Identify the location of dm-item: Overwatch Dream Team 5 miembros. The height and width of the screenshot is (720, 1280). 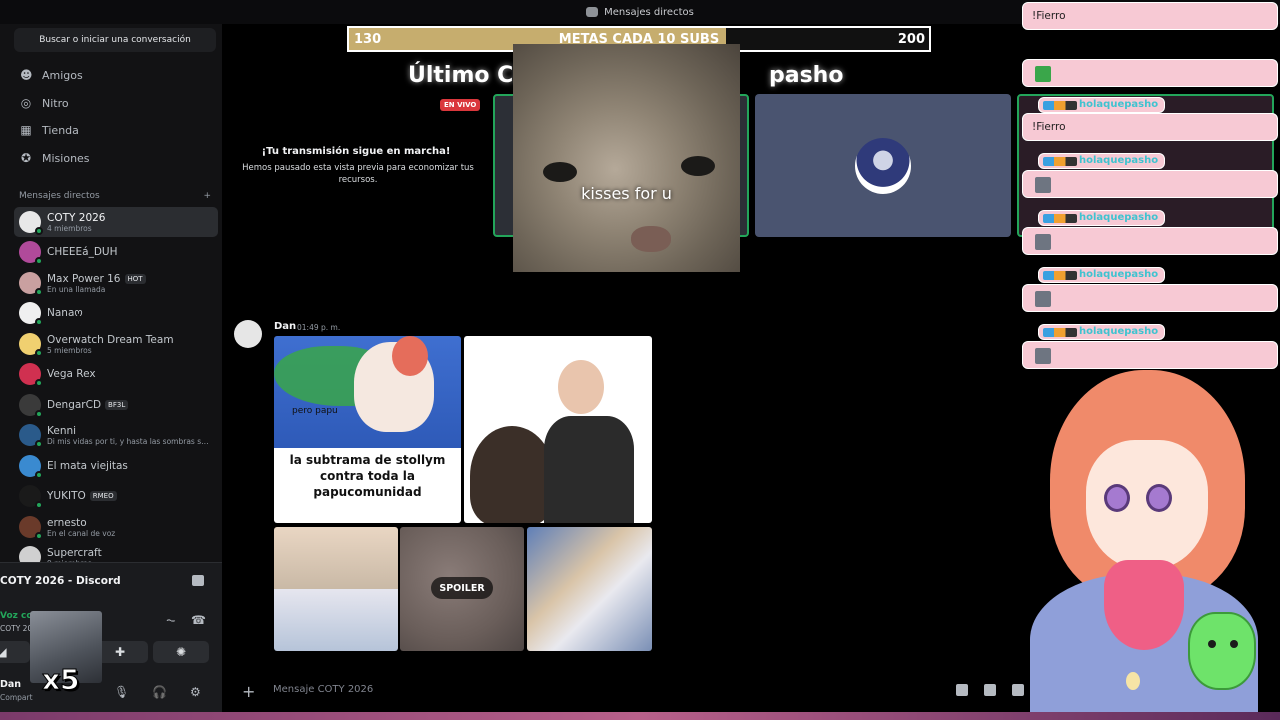
(116, 344).